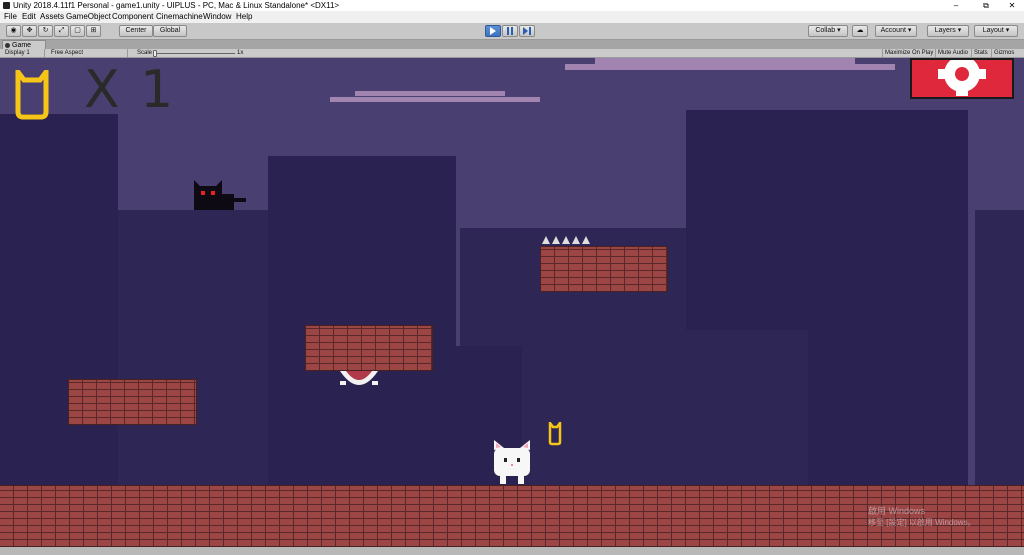 Image resolution: width=1024 pixels, height=555 pixels. What do you see at coordinates (996, 31) in the screenshot?
I see `layout-dropdown: Layout ▾` at bounding box center [996, 31].